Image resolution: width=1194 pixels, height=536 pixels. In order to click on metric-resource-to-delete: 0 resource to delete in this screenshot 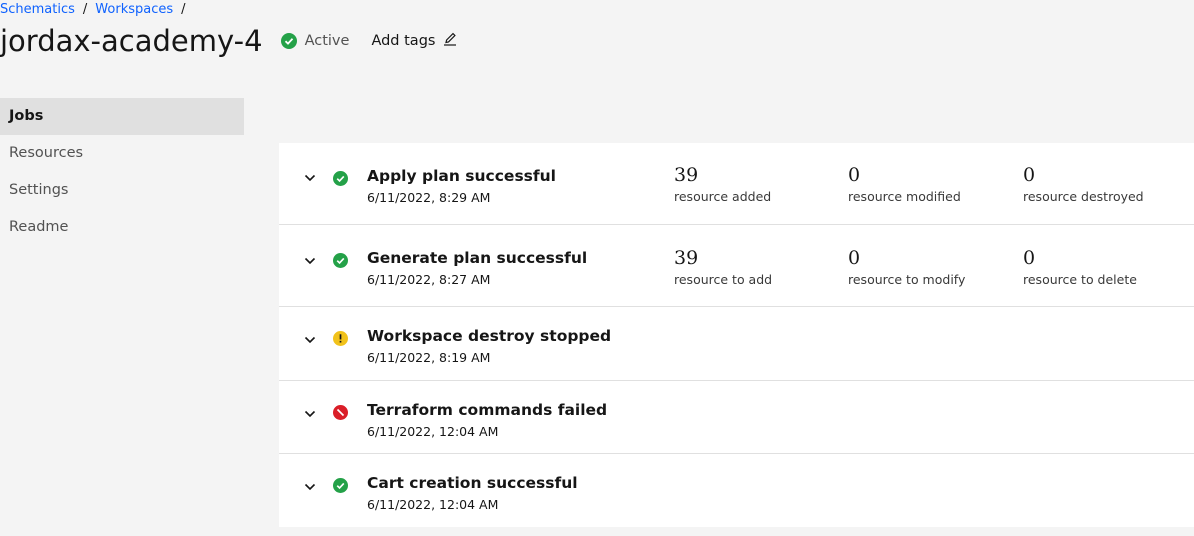, I will do `click(1080, 267)`.